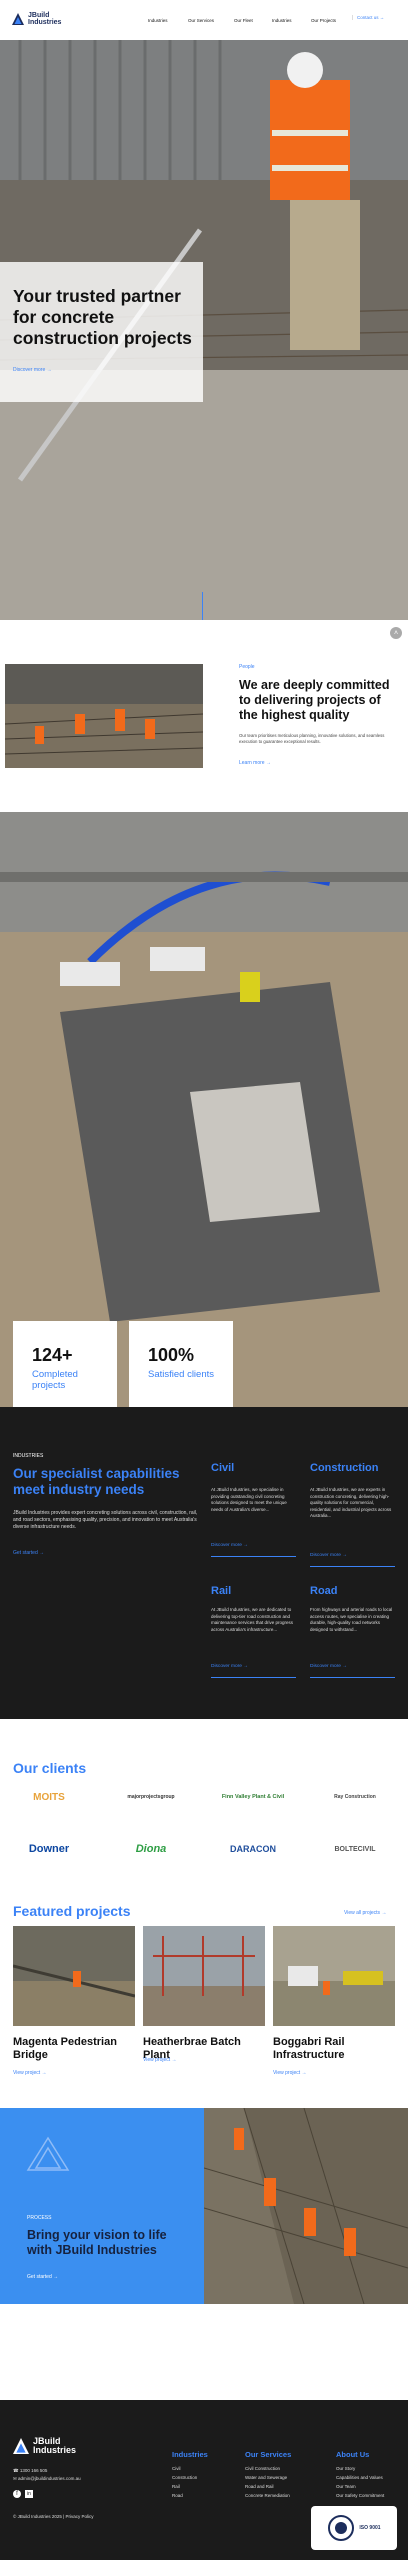 The width and height of the screenshot is (408, 2560). Describe the element at coordinates (355, 1849) in the screenshot. I see `client-logo-boltecivil: BOLTECIVIL` at that location.